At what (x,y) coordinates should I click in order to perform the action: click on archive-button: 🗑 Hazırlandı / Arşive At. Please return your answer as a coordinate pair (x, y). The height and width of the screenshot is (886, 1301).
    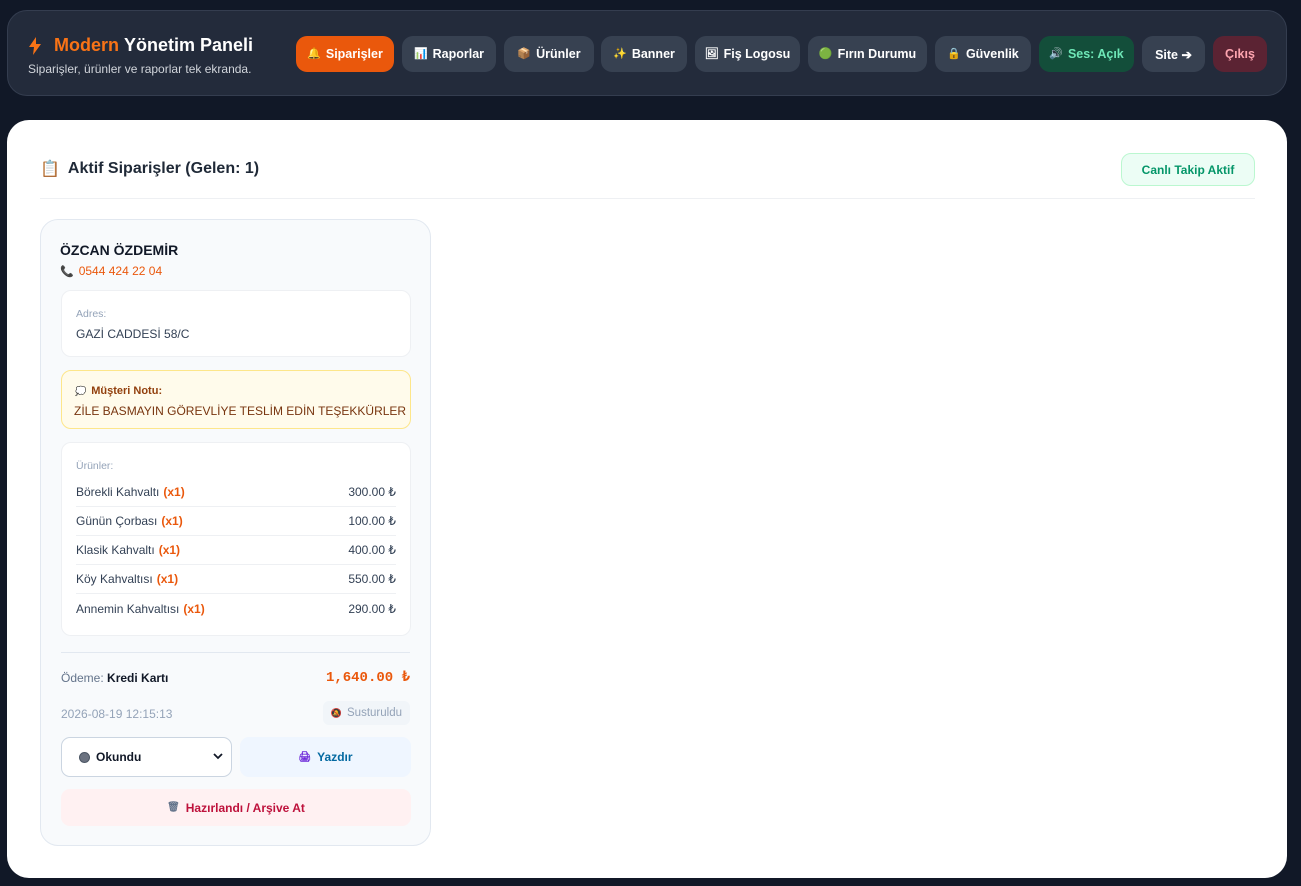
    Looking at the image, I should click on (236, 807).